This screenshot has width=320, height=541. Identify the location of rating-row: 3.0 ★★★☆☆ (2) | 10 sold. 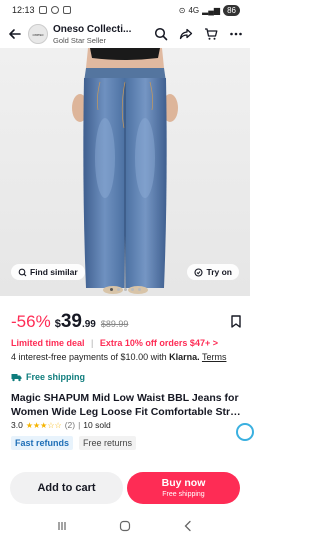
(61, 425).